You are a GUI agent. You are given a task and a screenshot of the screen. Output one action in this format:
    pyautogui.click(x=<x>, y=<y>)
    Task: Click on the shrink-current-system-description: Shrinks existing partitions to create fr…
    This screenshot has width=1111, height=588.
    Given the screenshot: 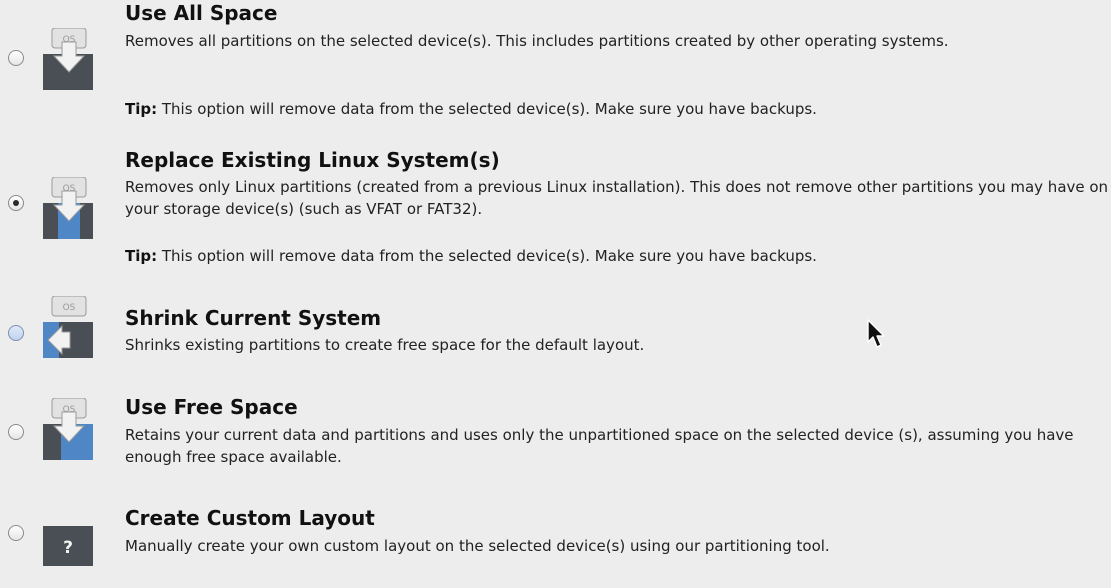 What is the action you would take?
    pyautogui.click(x=385, y=345)
    